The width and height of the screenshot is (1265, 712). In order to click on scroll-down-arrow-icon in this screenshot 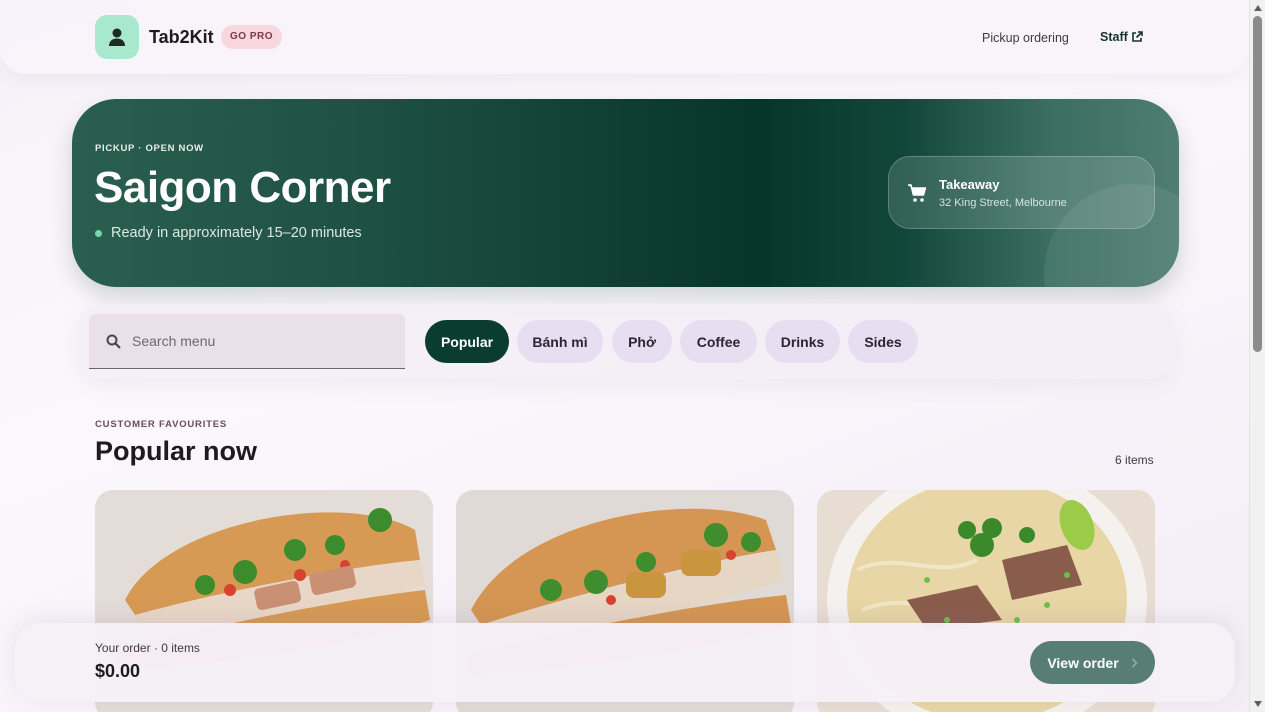, I will do `click(1258, 704)`.